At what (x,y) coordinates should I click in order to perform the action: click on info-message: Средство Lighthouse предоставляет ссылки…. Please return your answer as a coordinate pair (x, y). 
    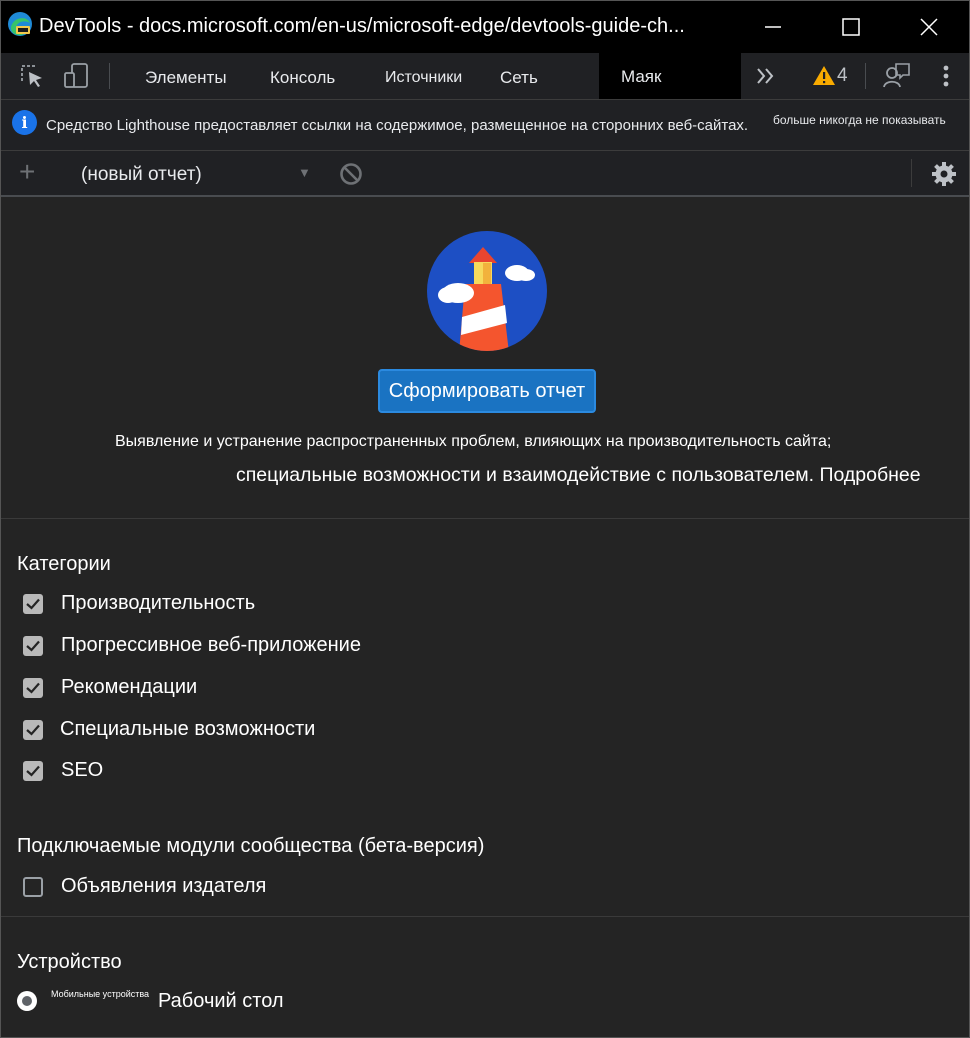
    Looking at the image, I should click on (397, 125).